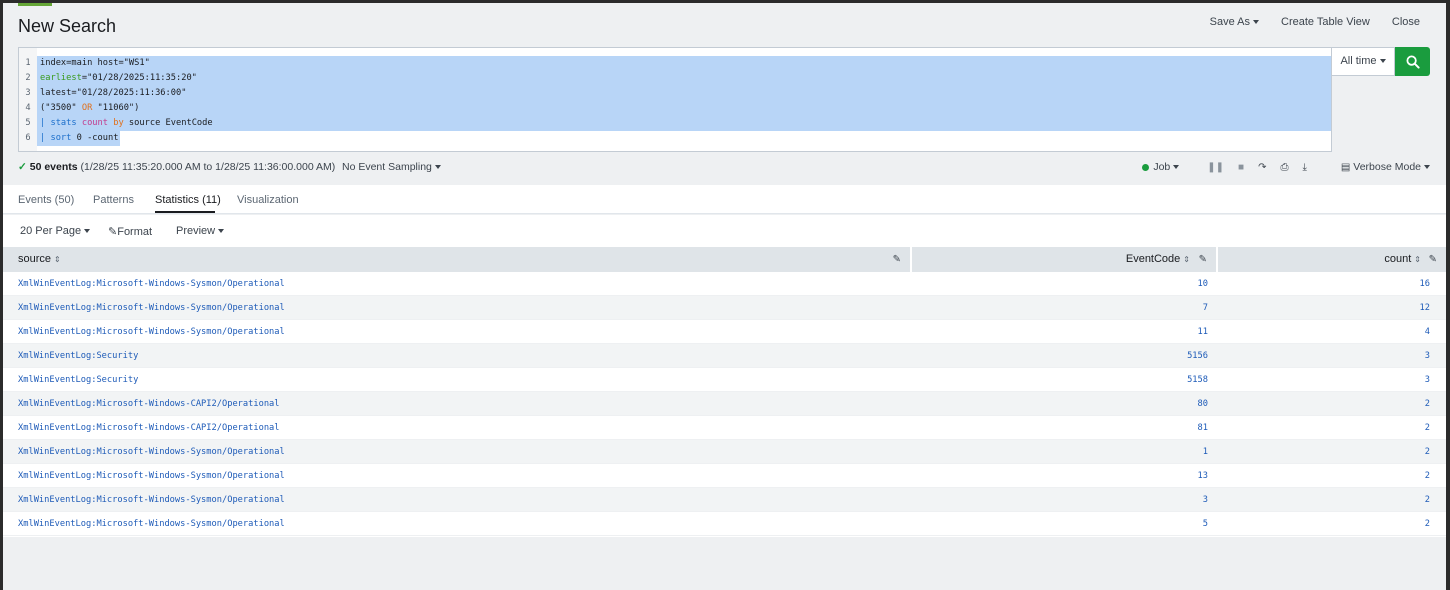 The width and height of the screenshot is (1450, 590). What do you see at coordinates (1203, 476) in the screenshot?
I see `cell-eventcode: 13` at bounding box center [1203, 476].